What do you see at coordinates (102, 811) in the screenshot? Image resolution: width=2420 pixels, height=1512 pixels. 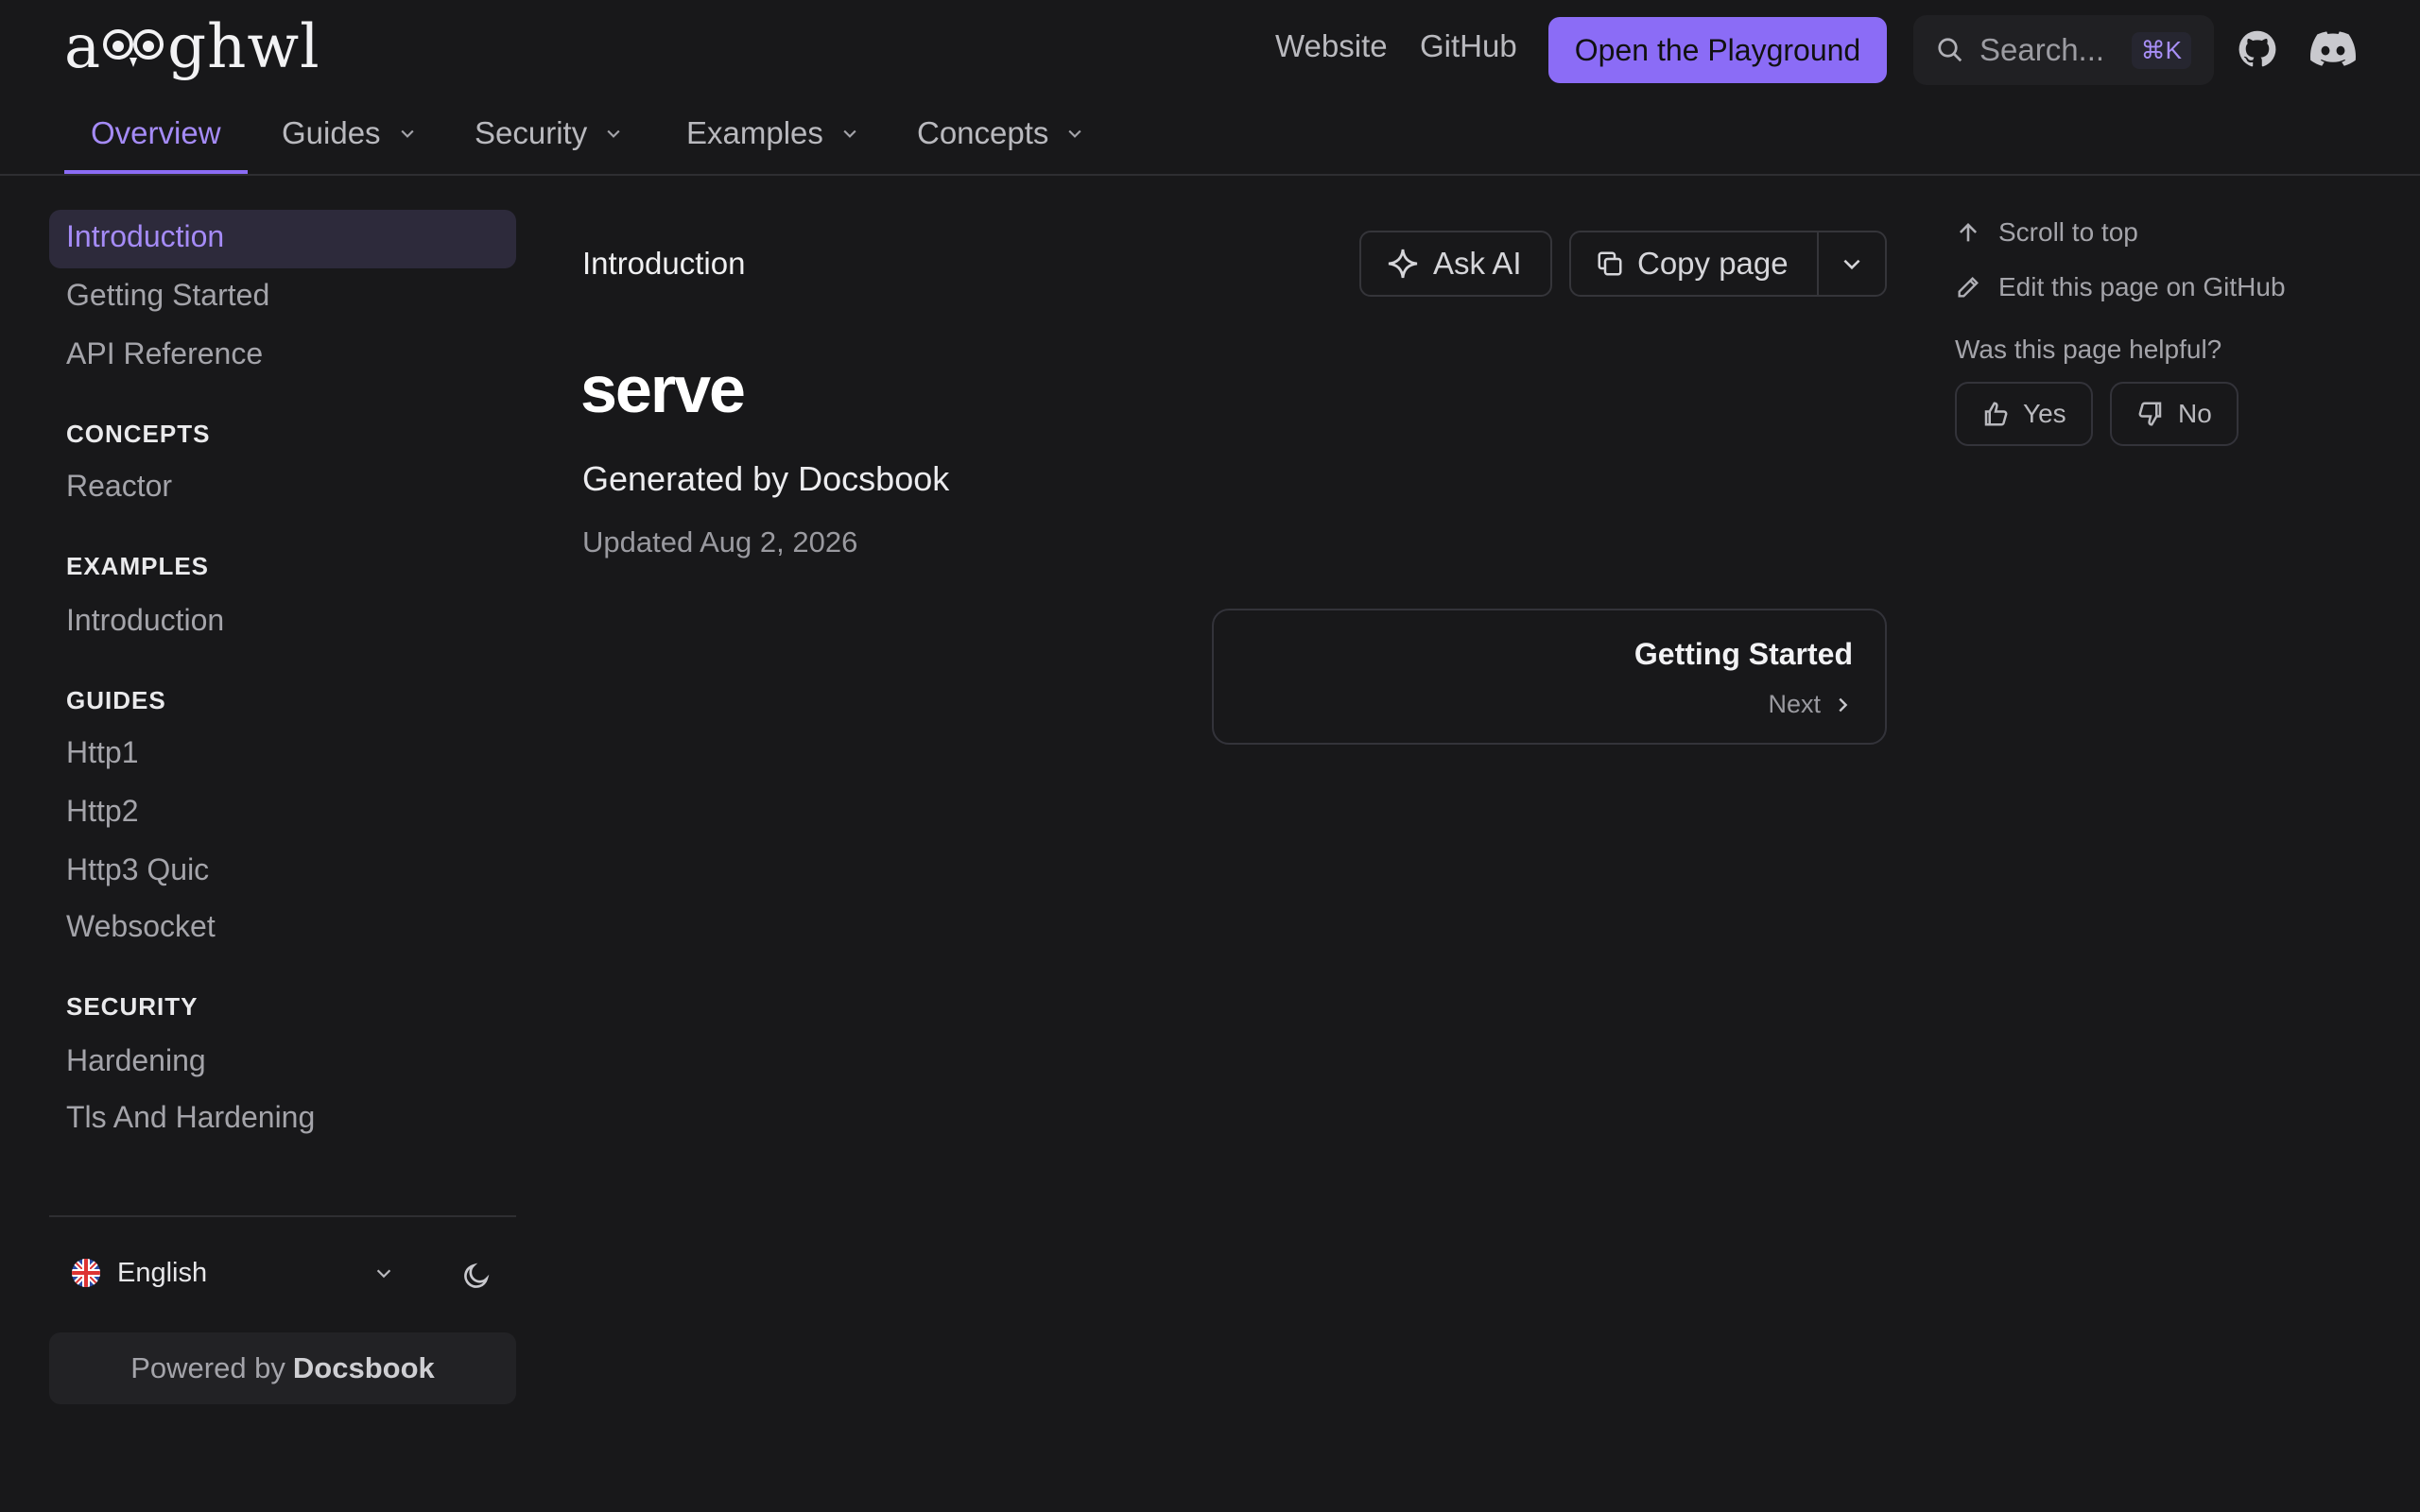 I see `sidebar-item-http2: Http2` at bounding box center [102, 811].